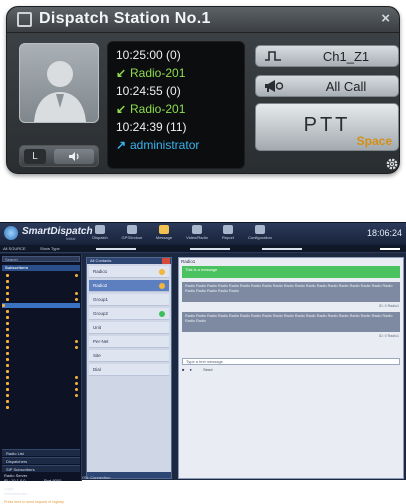  What do you see at coordinates (207, 369) in the screenshot?
I see `send-button: Send` at bounding box center [207, 369].